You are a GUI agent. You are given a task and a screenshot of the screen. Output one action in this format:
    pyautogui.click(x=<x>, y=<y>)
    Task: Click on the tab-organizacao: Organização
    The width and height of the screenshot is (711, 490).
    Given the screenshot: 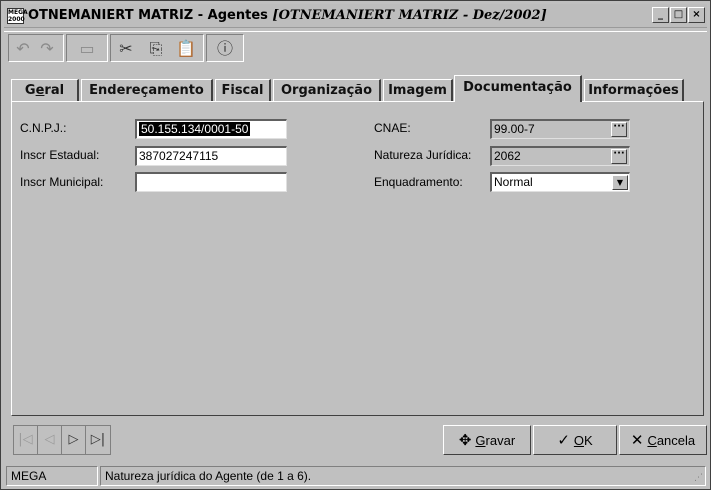 What is the action you would take?
    pyautogui.click(x=327, y=90)
    